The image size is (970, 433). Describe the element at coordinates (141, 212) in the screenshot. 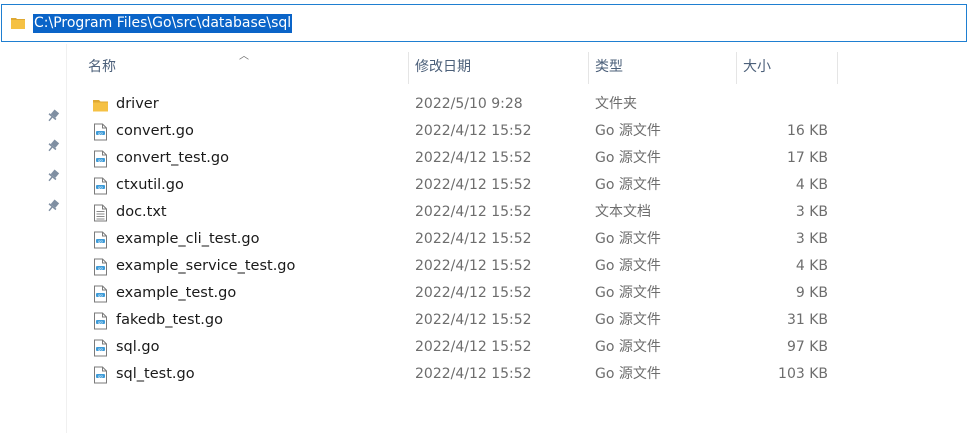

I see `file-name: doc.txt` at that location.